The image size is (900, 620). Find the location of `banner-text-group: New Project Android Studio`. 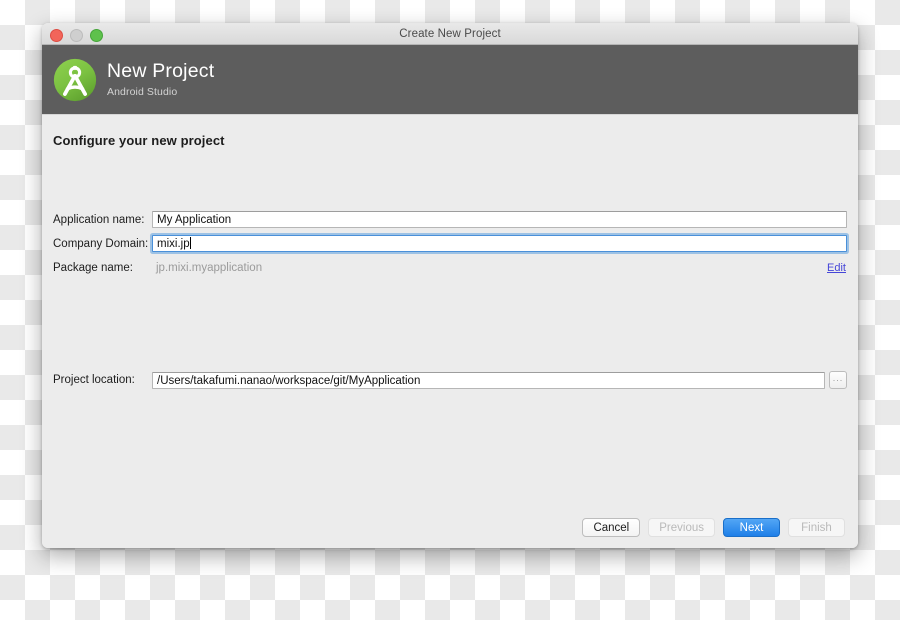

banner-text-group: New Project Android Studio is located at coordinates (161, 79).